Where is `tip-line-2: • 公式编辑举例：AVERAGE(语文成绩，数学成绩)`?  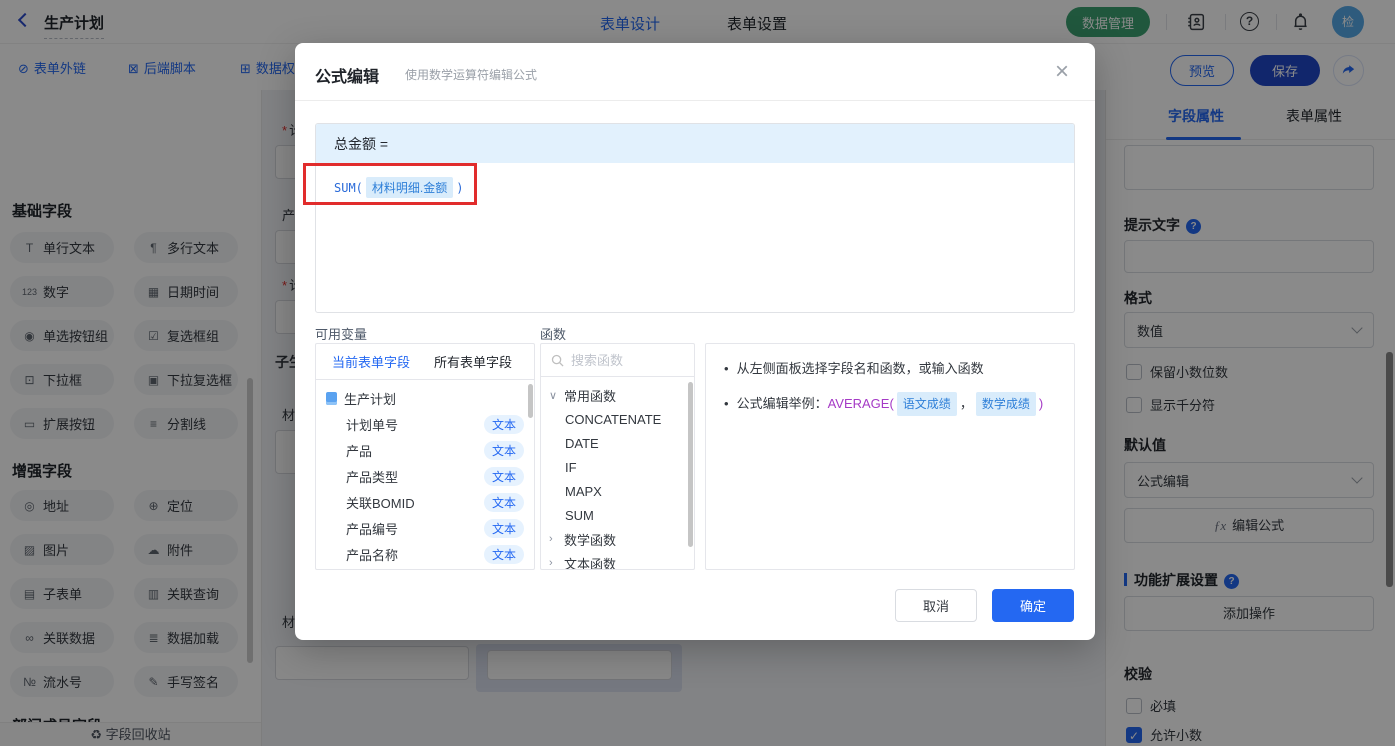
tip-line-2: • 公式编辑举例：AVERAGE(语文成绩，数学成绩) is located at coordinates (890, 404).